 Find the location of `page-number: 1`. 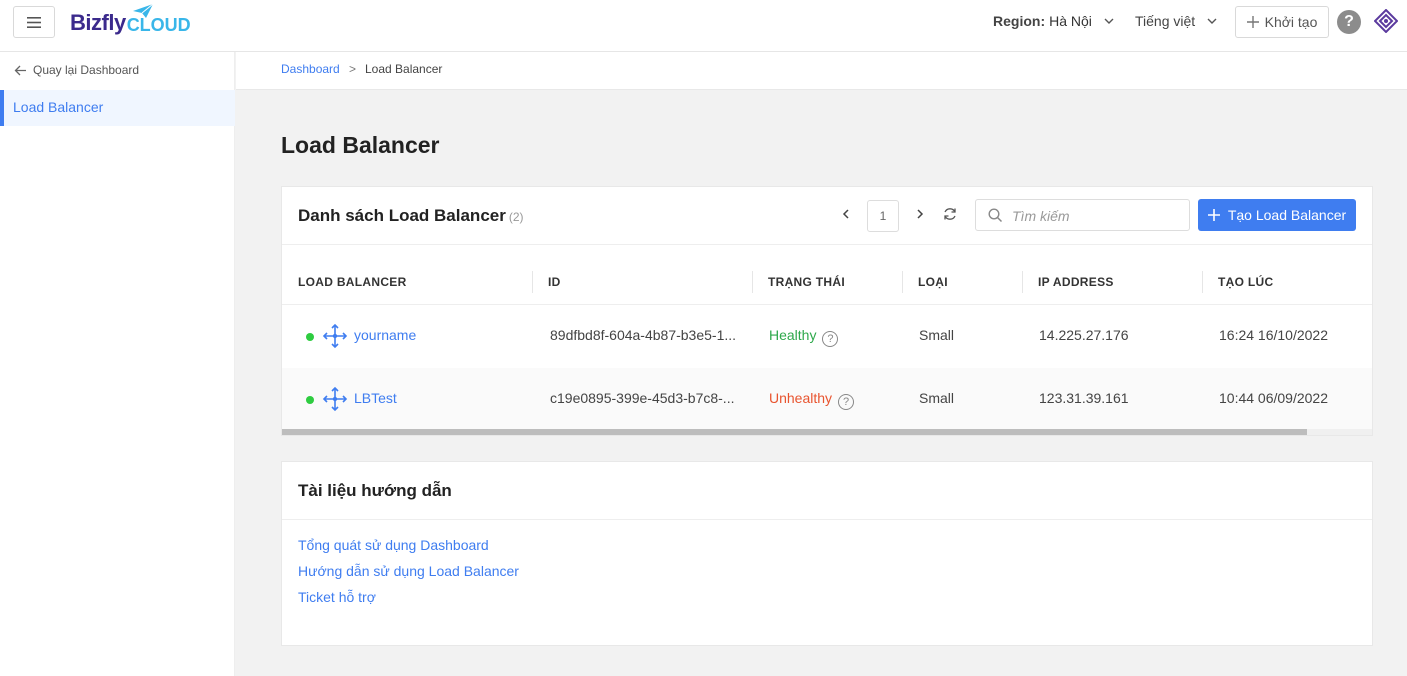

page-number: 1 is located at coordinates (883, 216).